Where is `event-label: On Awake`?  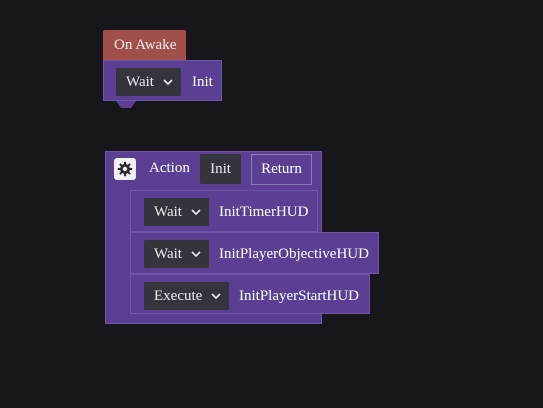
event-label: On Awake is located at coordinates (145, 45).